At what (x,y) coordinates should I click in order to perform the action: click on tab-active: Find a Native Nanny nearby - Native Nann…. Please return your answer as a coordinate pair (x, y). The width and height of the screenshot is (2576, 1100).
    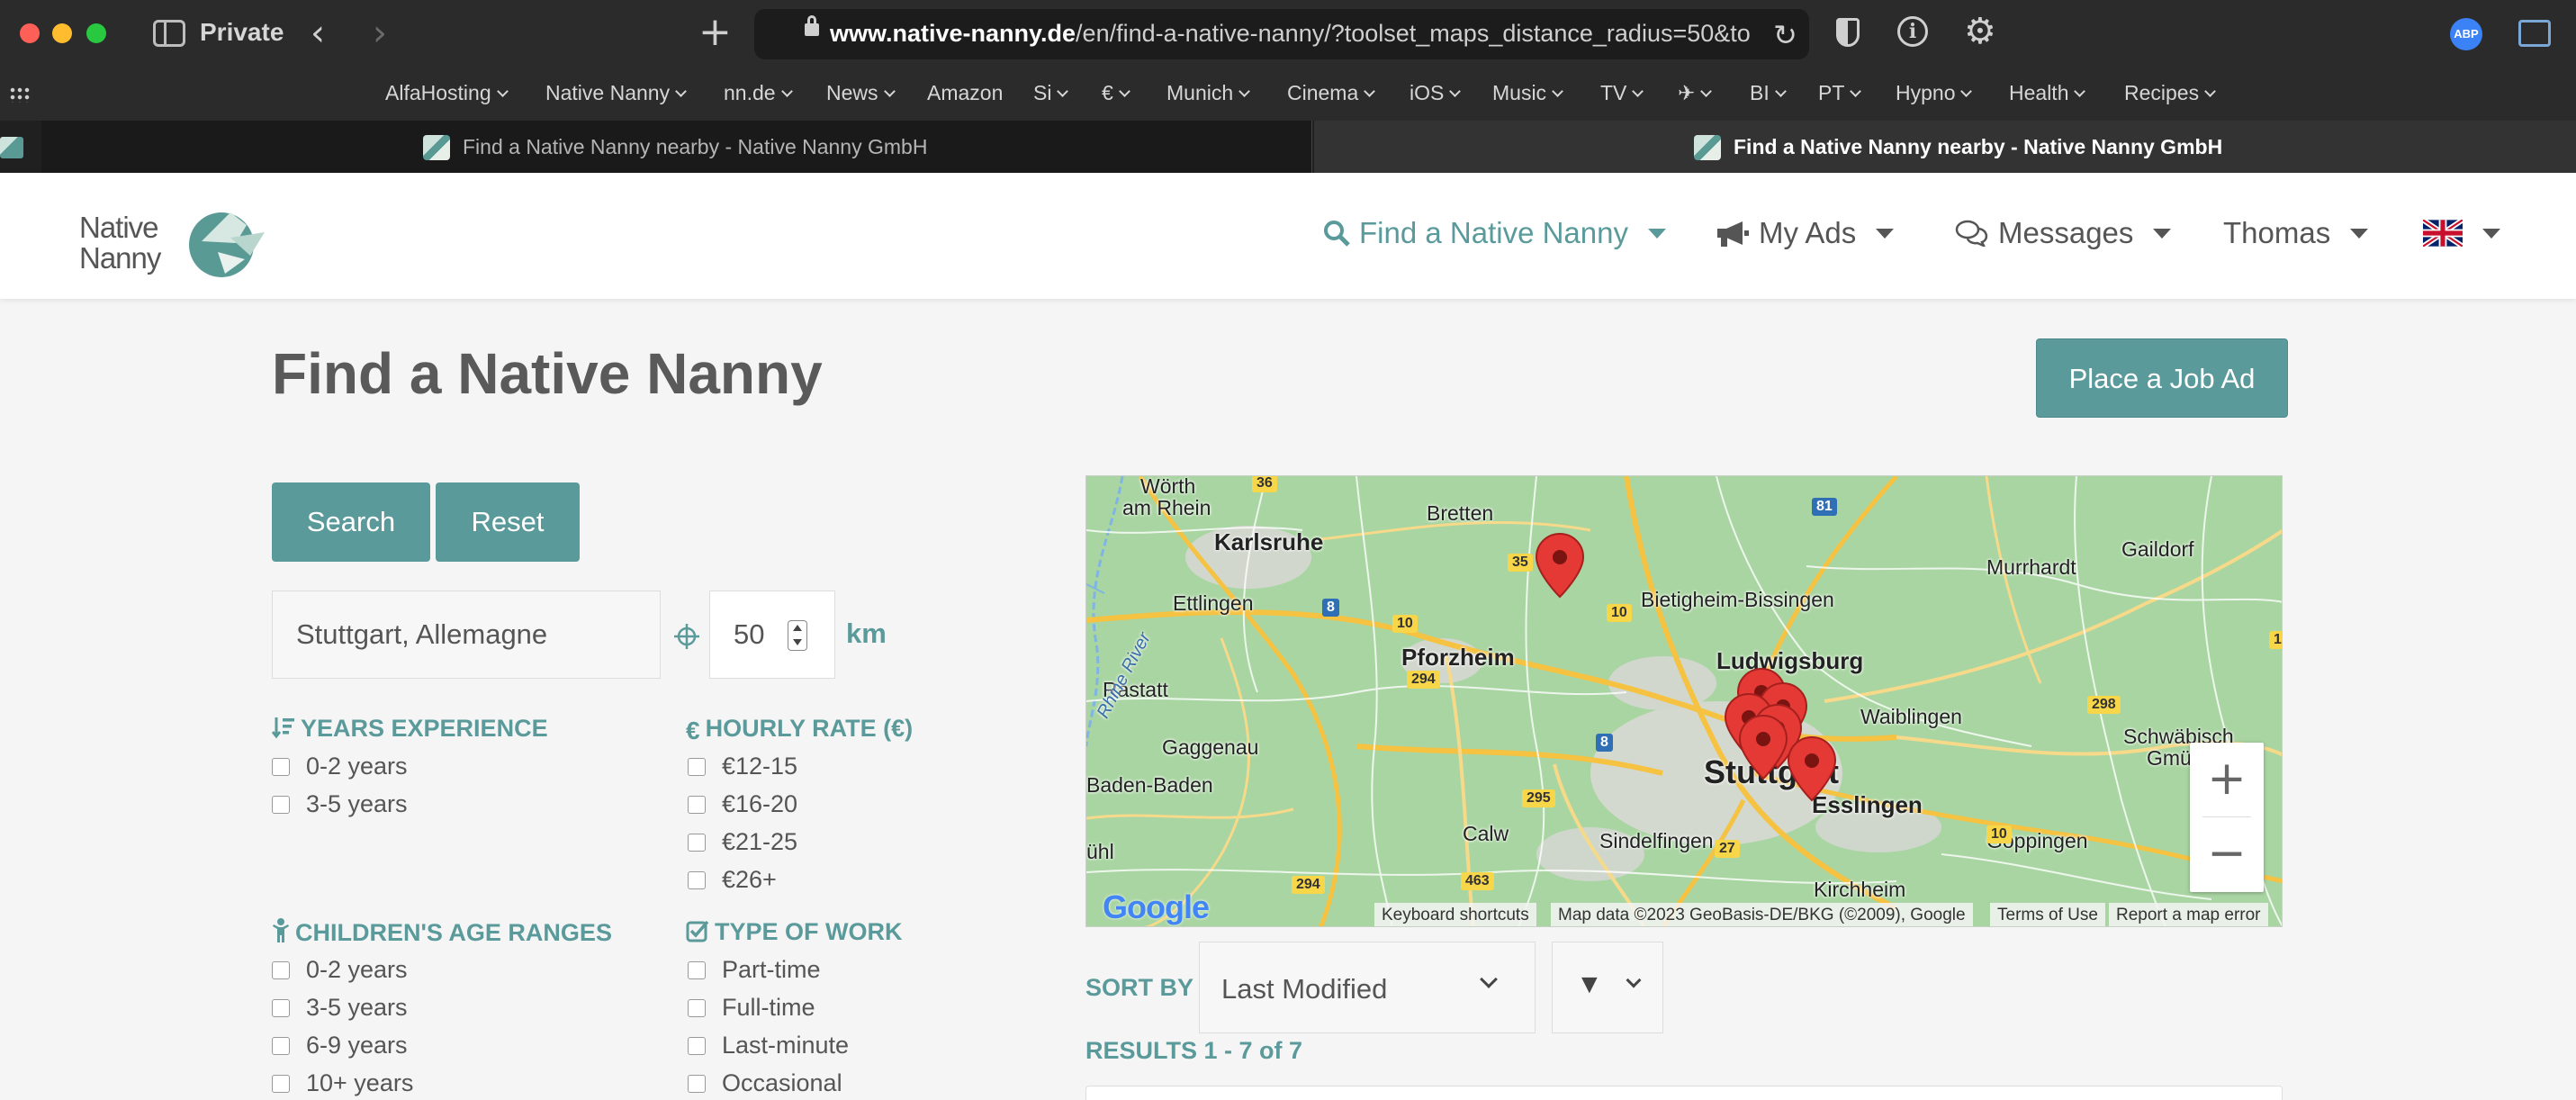
    Looking at the image, I should click on (1945, 147).